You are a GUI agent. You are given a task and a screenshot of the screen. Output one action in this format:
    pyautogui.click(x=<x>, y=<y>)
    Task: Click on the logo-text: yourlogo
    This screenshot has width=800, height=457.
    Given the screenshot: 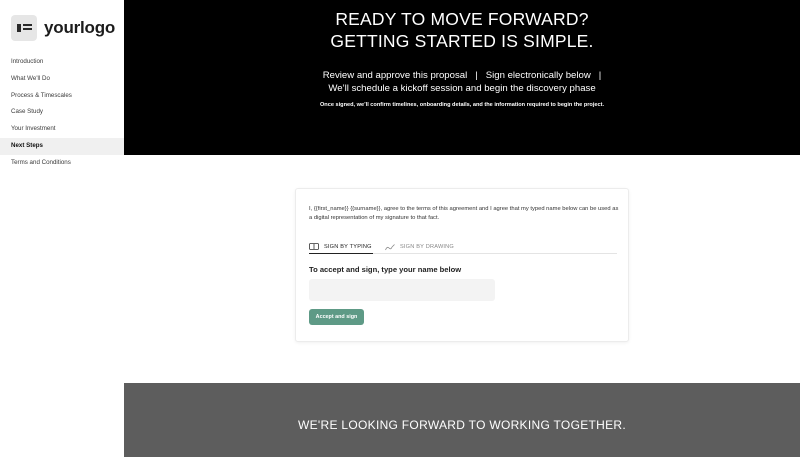 What is the action you would take?
    pyautogui.click(x=80, y=27)
    